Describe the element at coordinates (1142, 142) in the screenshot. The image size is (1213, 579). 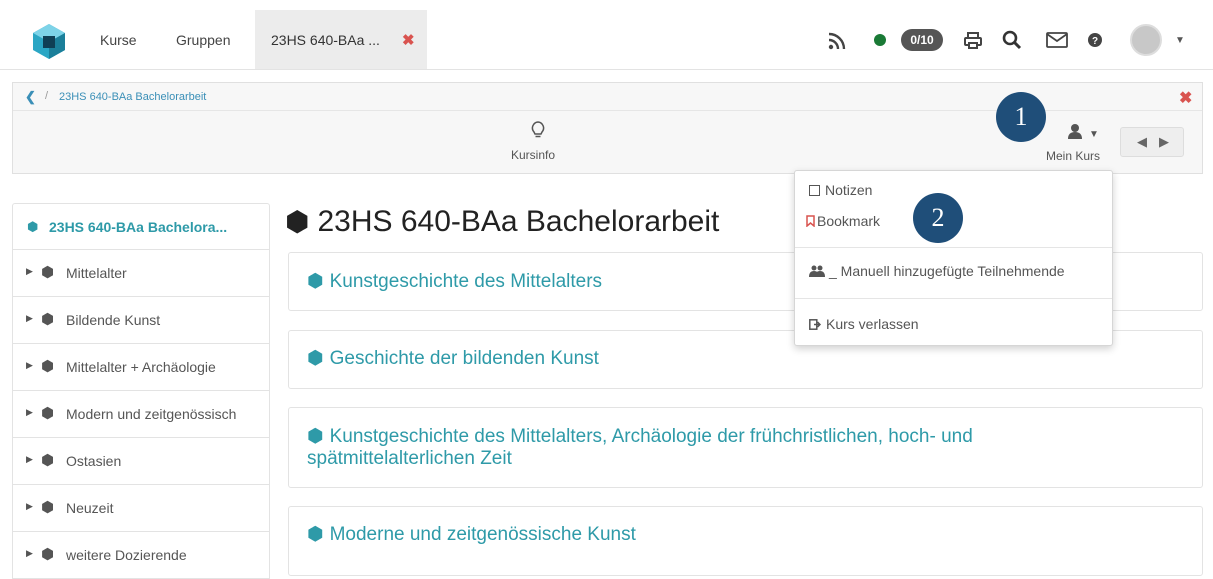
I see `prev-node-icon: ◀` at that location.